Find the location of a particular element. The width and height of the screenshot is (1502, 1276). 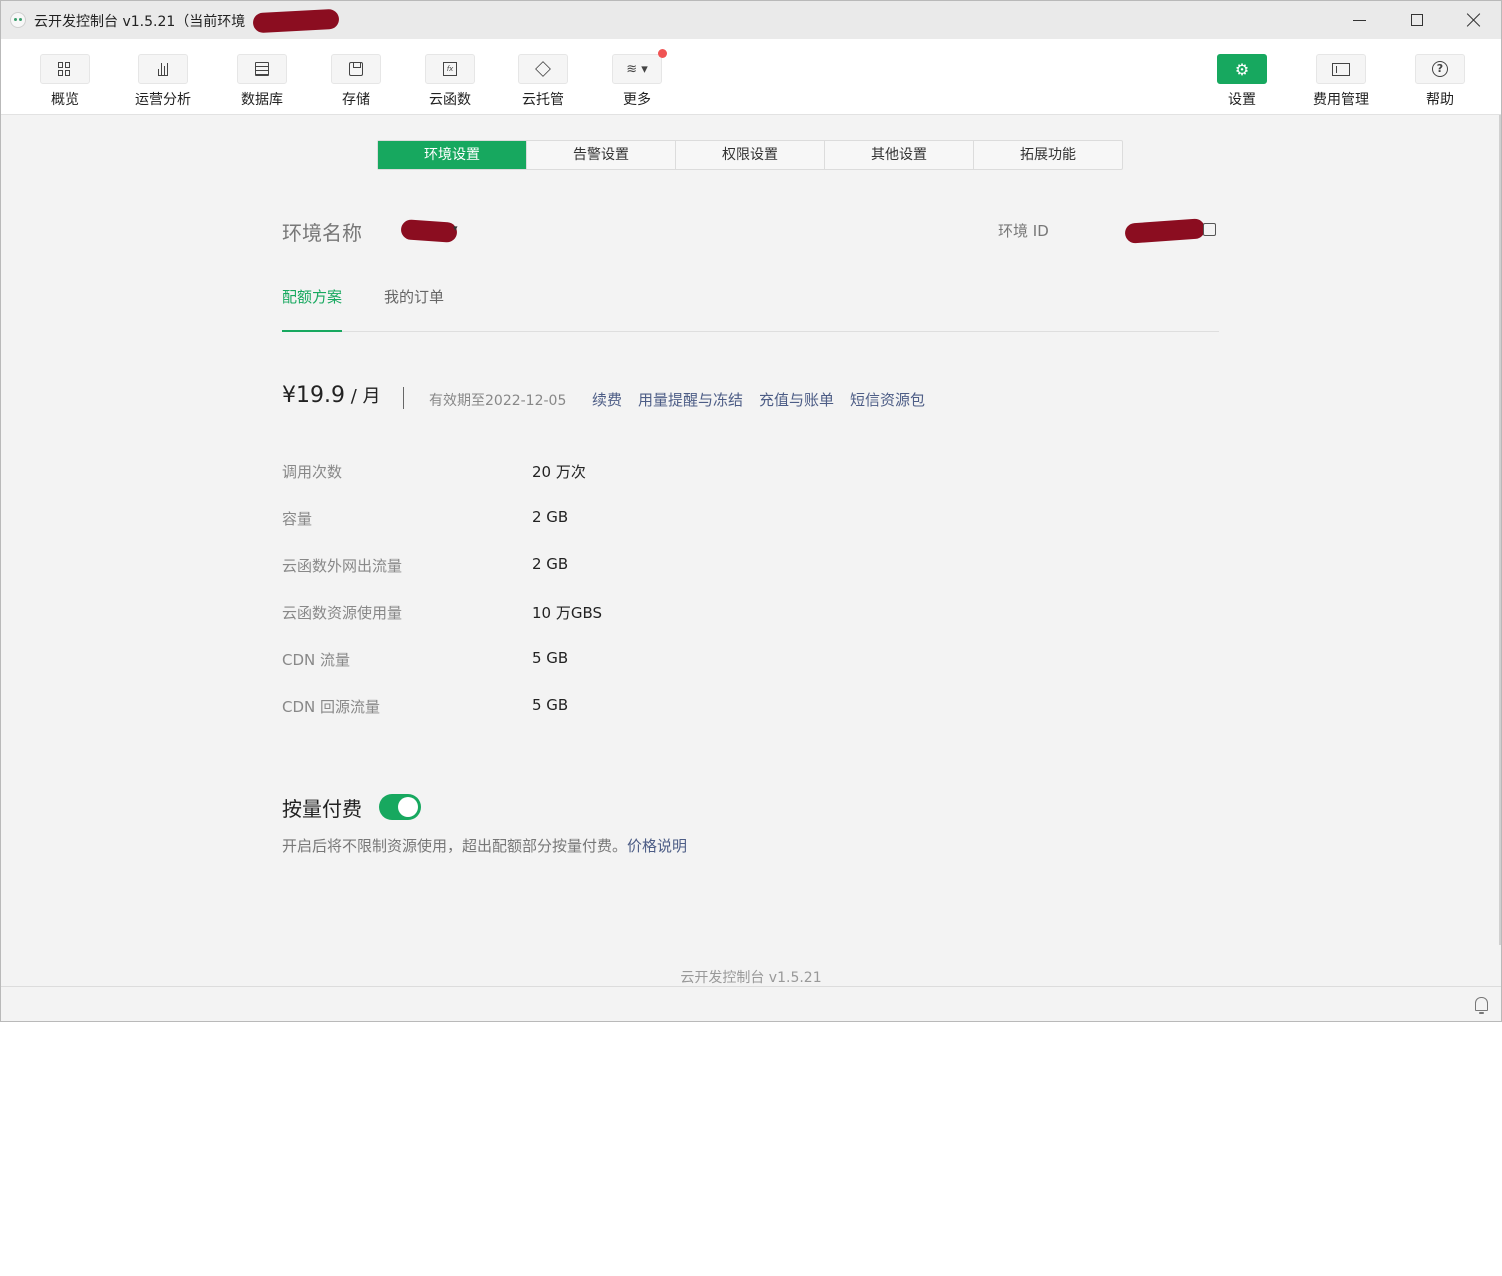

env-id-label: 环境 ID is located at coordinates (1023, 231).